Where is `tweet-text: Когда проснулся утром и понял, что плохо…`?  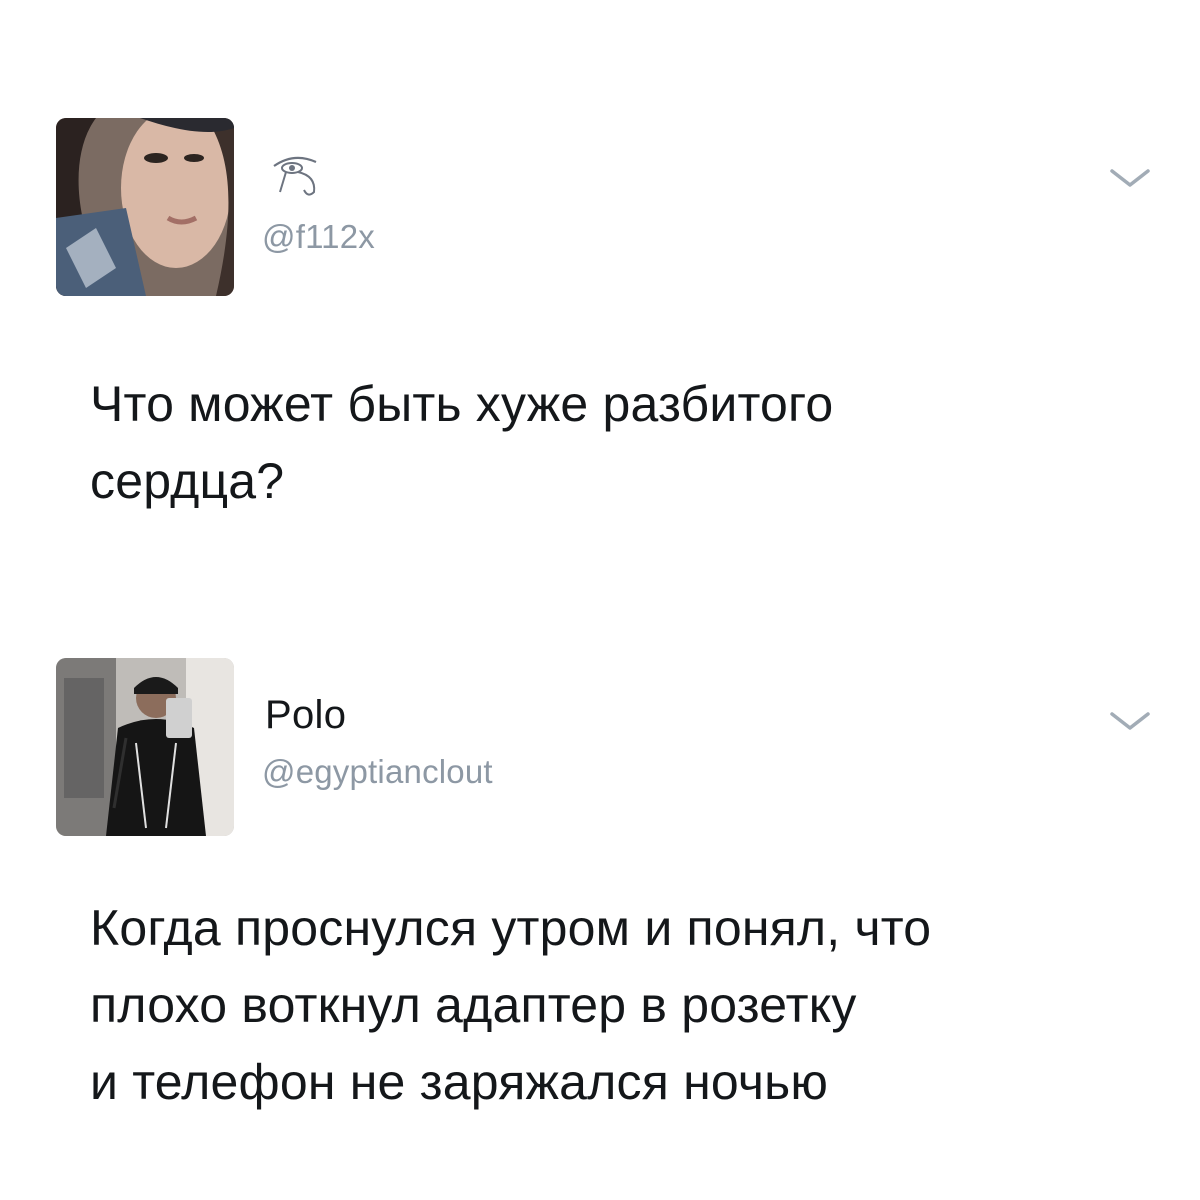
tweet-text: Когда проснулся утром и понял, что плохо… is located at coordinates (511, 1005).